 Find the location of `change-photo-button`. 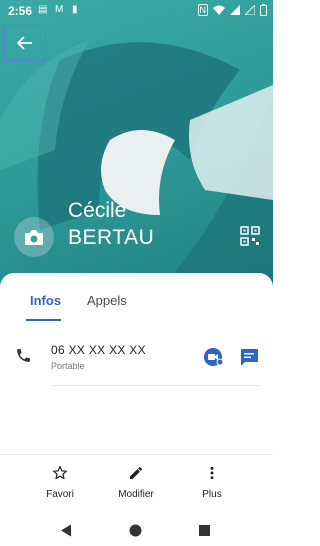

change-photo-button is located at coordinates (34, 237).